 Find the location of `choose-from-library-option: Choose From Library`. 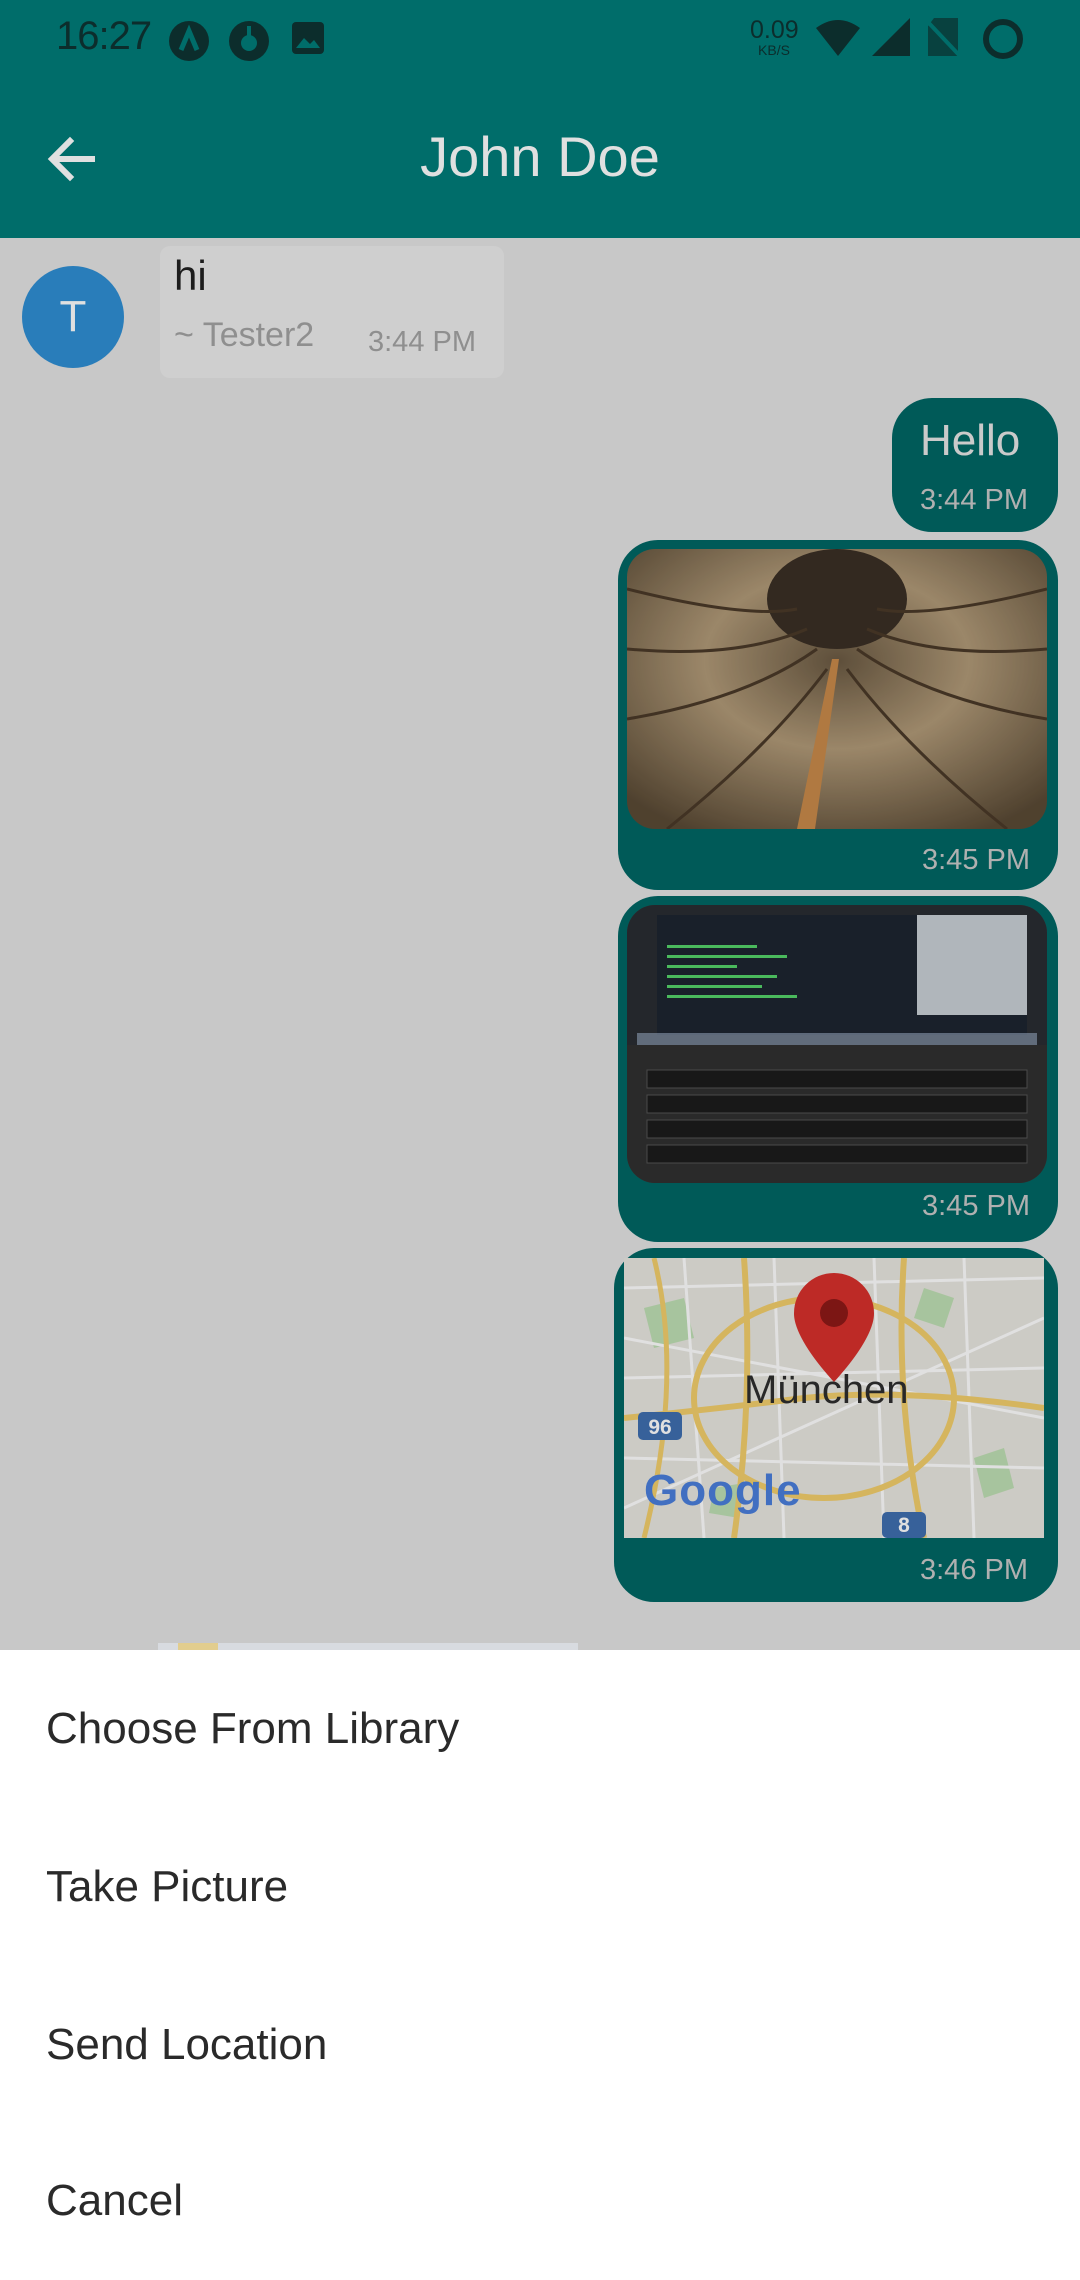

choose-from-library-option: Choose From Library is located at coordinates (540, 1729).